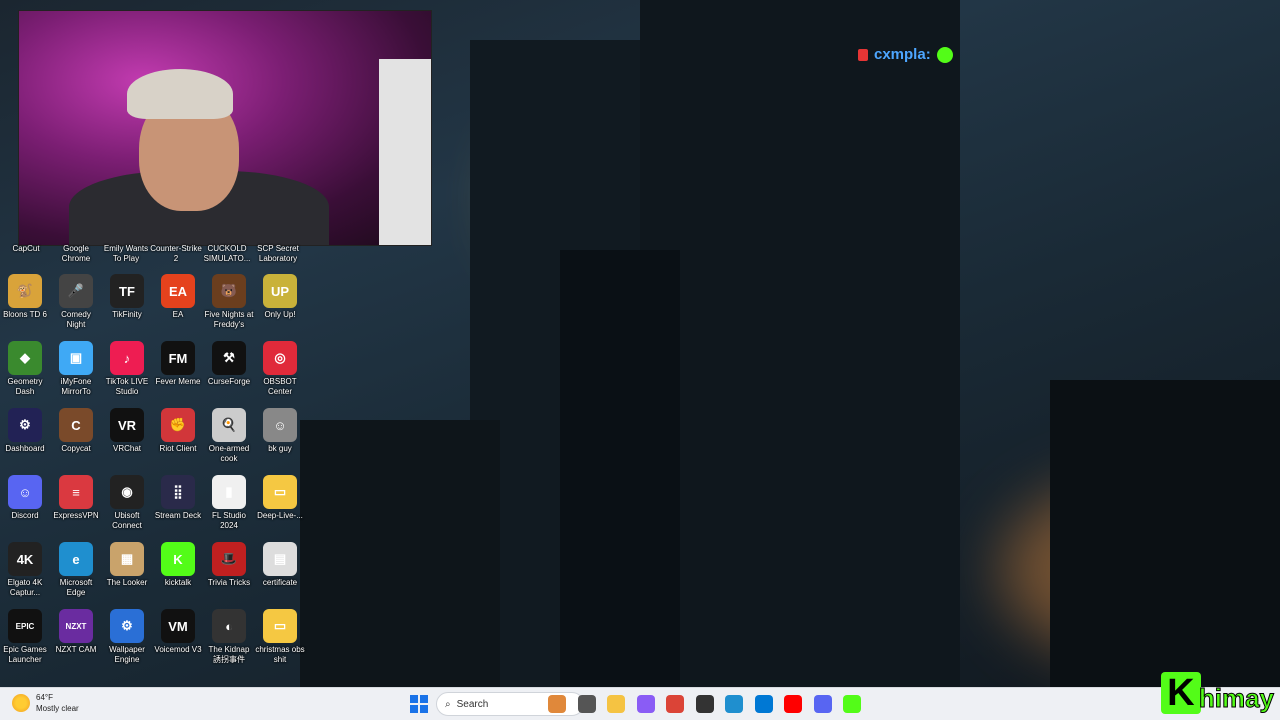 The height and width of the screenshot is (720, 1280). What do you see at coordinates (76, 626) in the screenshot?
I see `app-icon: NZXT` at bounding box center [76, 626].